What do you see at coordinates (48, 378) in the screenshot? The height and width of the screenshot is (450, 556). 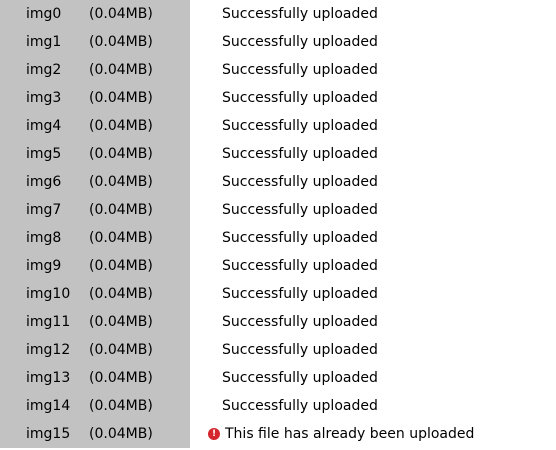 I see `file-name: img13` at bounding box center [48, 378].